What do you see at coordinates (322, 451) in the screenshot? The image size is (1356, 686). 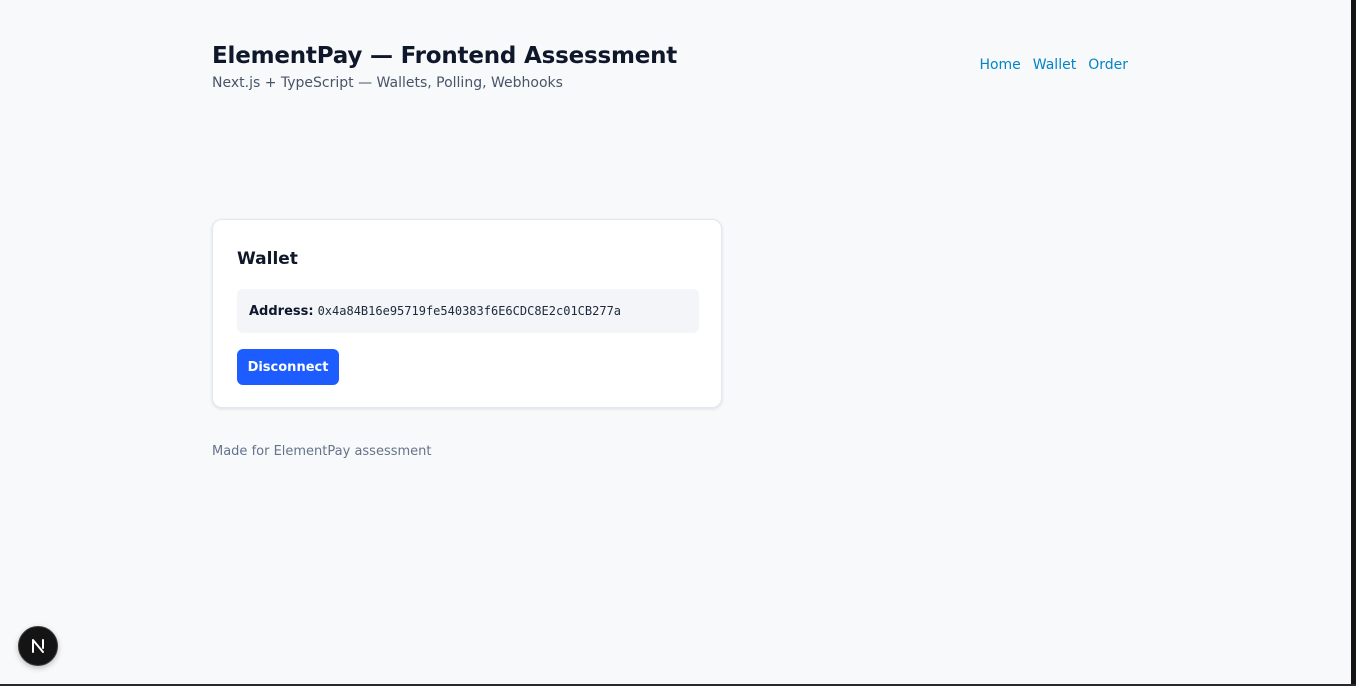 I see `footer-text: Made for ElementPay assessment` at bounding box center [322, 451].